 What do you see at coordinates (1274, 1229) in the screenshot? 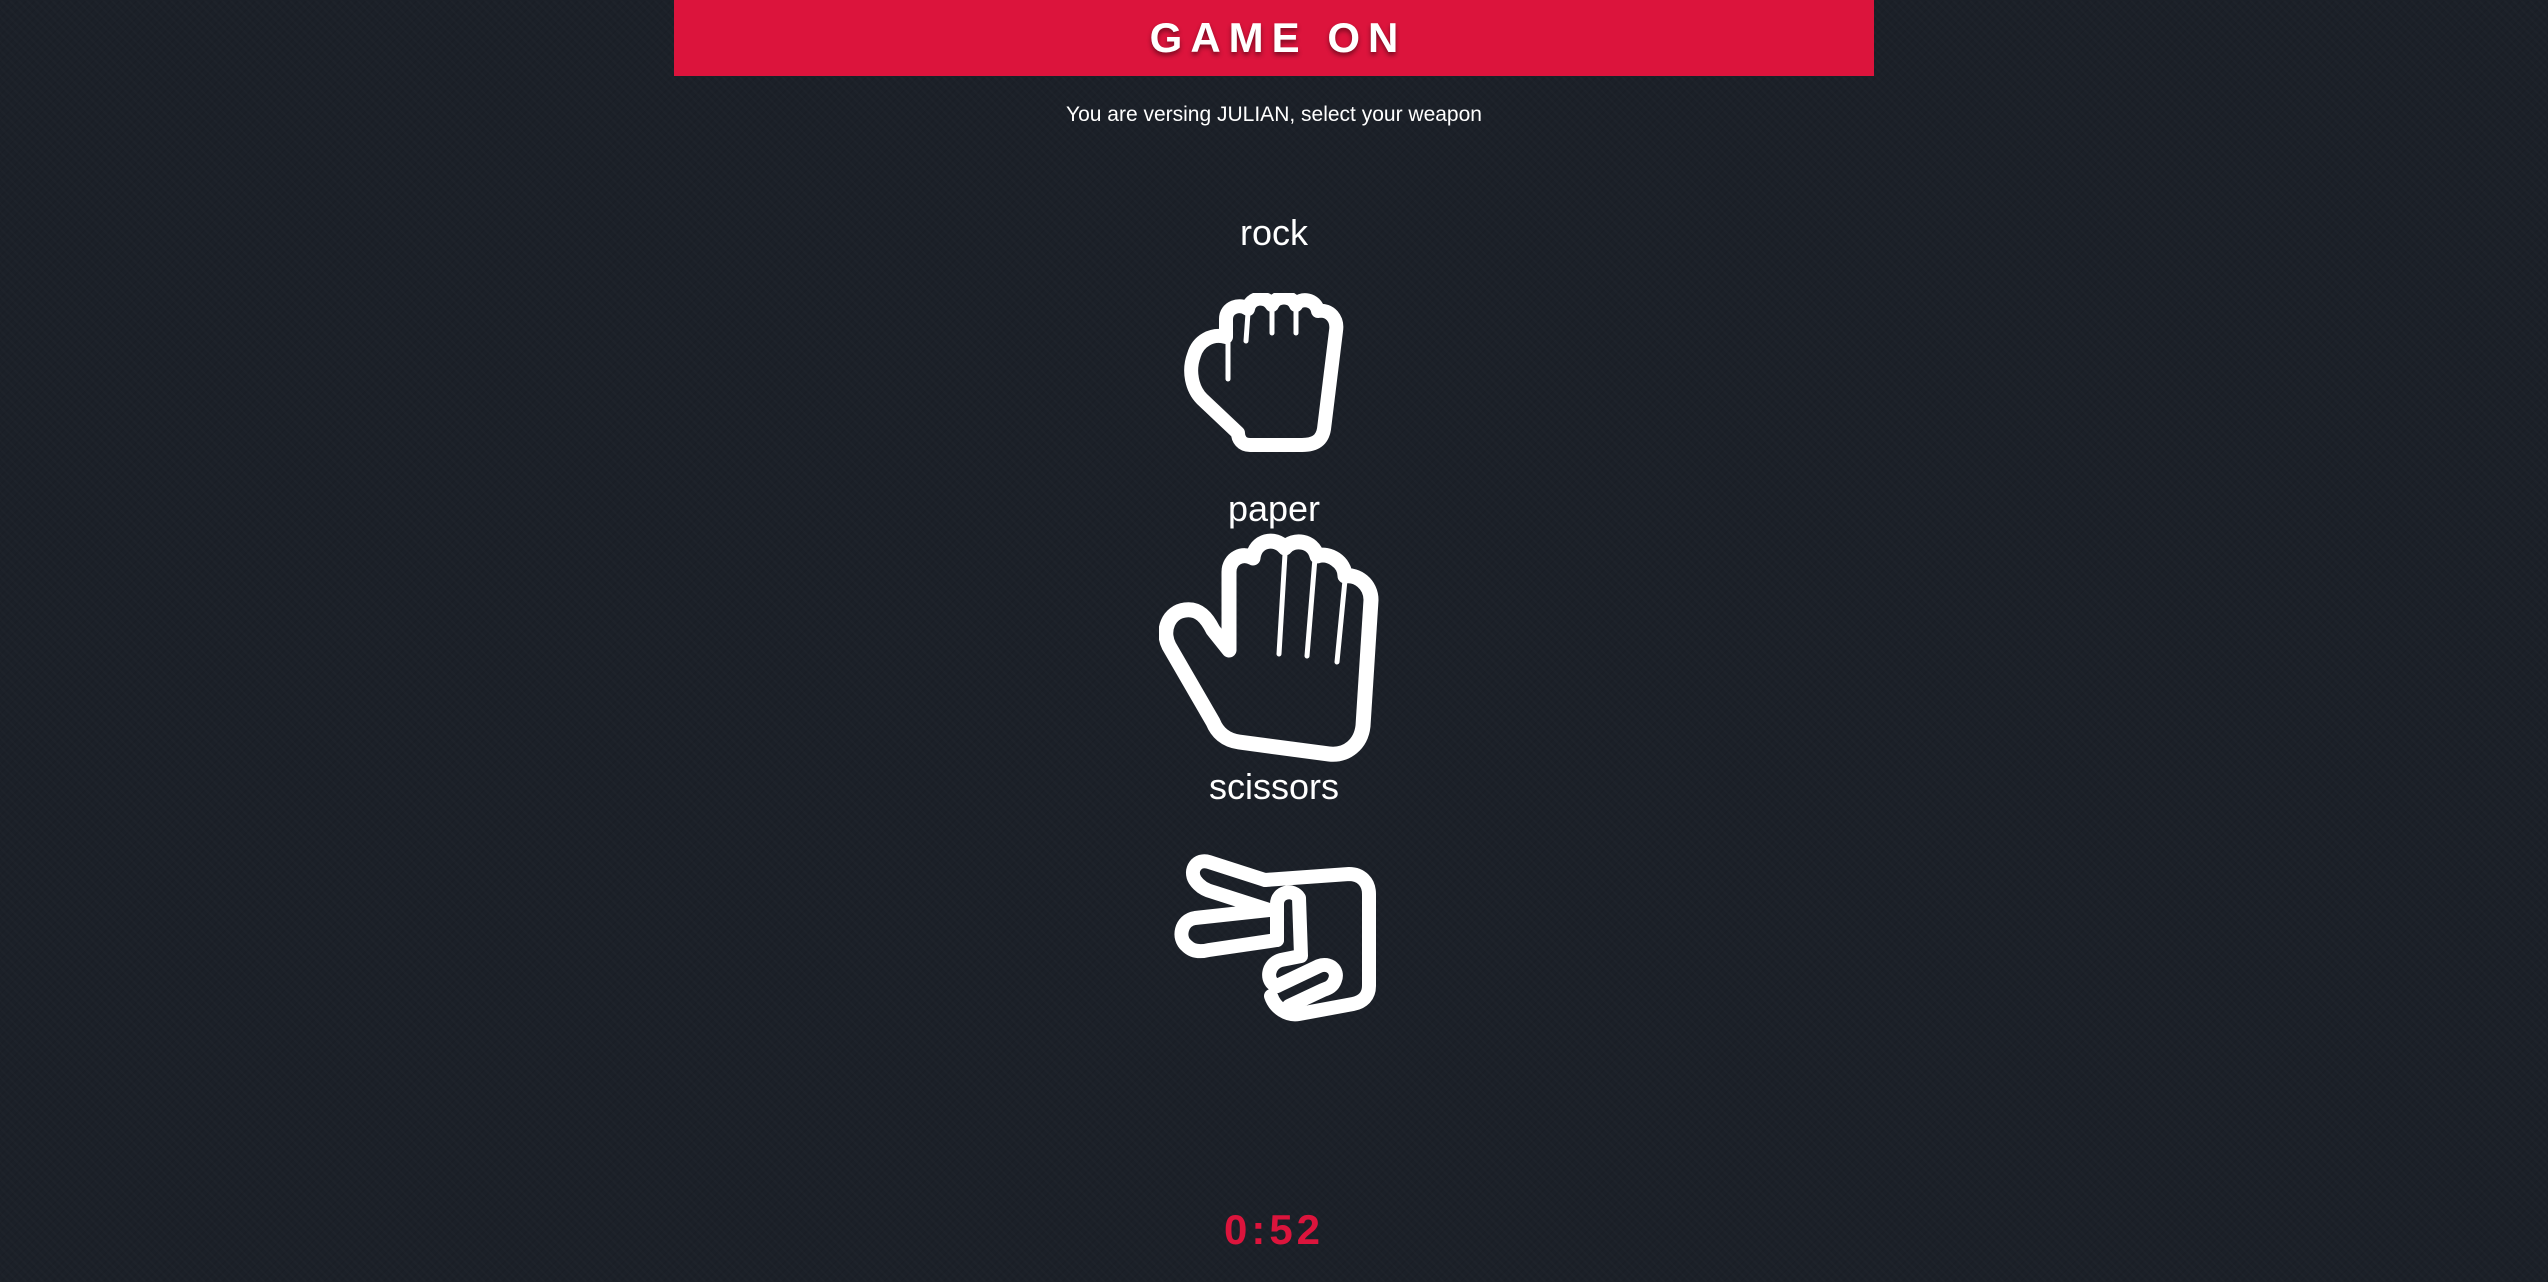
I see `countdown-timer: 0:52` at bounding box center [1274, 1229].